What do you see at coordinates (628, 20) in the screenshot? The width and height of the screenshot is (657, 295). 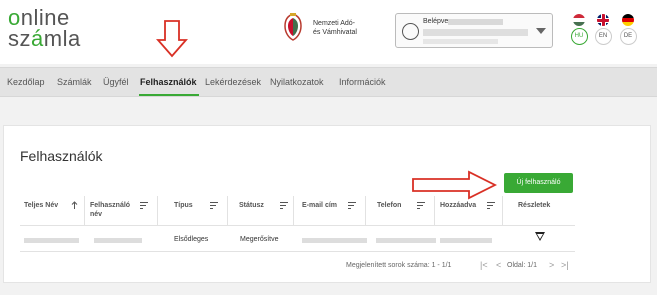 I see `germany-flag-icon` at bounding box center [628, 20].